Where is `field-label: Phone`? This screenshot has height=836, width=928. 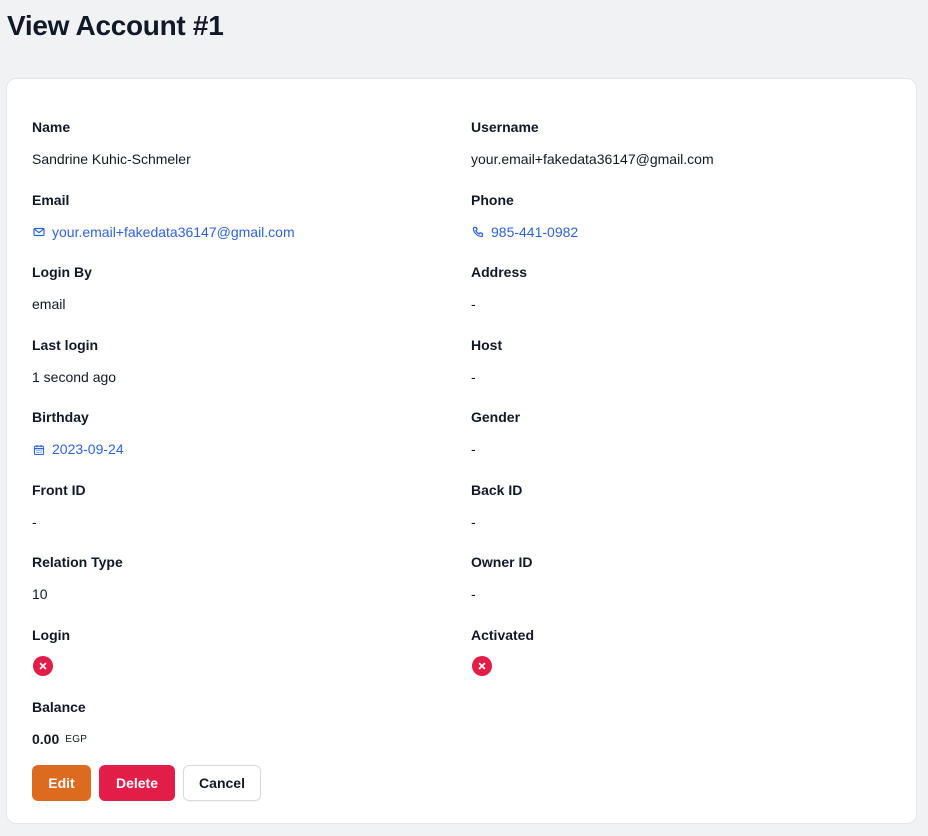
field-label: Phone is located at coordinates (492, 199).